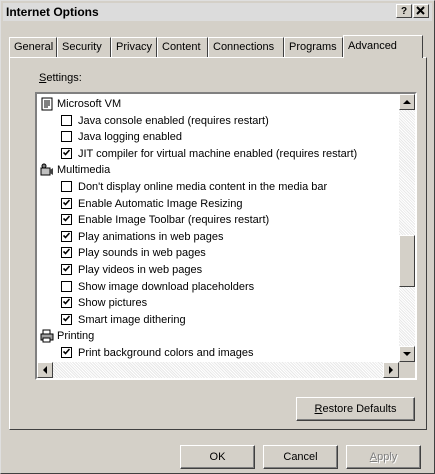 The width and height of the screenshot is (435, 474). Describe the element at coordinates (140, 270) in the screenshot. I see `setting-label: Play videos in web pages` at that location.